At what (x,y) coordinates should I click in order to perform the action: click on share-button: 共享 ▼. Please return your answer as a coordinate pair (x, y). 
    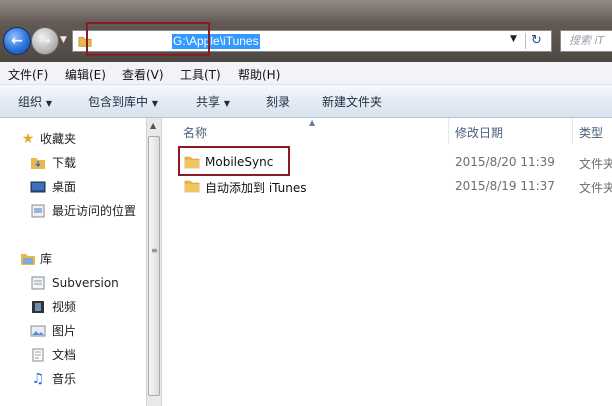
    Looking at the image, I should click on (213, 101).